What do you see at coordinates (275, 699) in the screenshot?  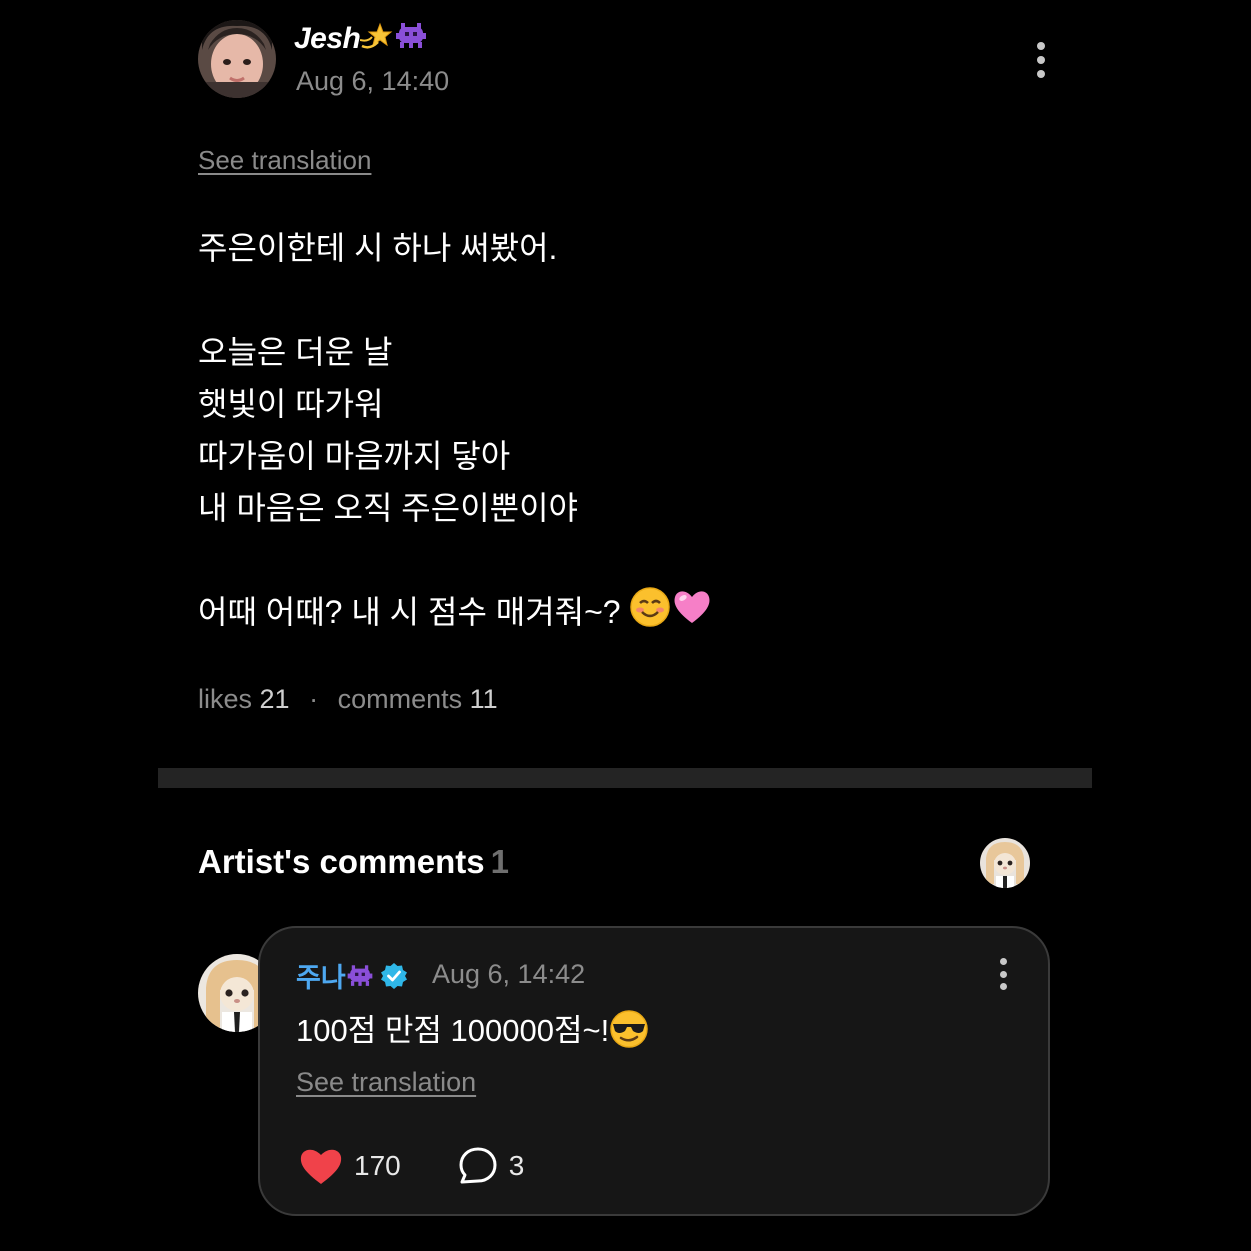 I see `likes-count: 21` at bounding box center [275, 699].